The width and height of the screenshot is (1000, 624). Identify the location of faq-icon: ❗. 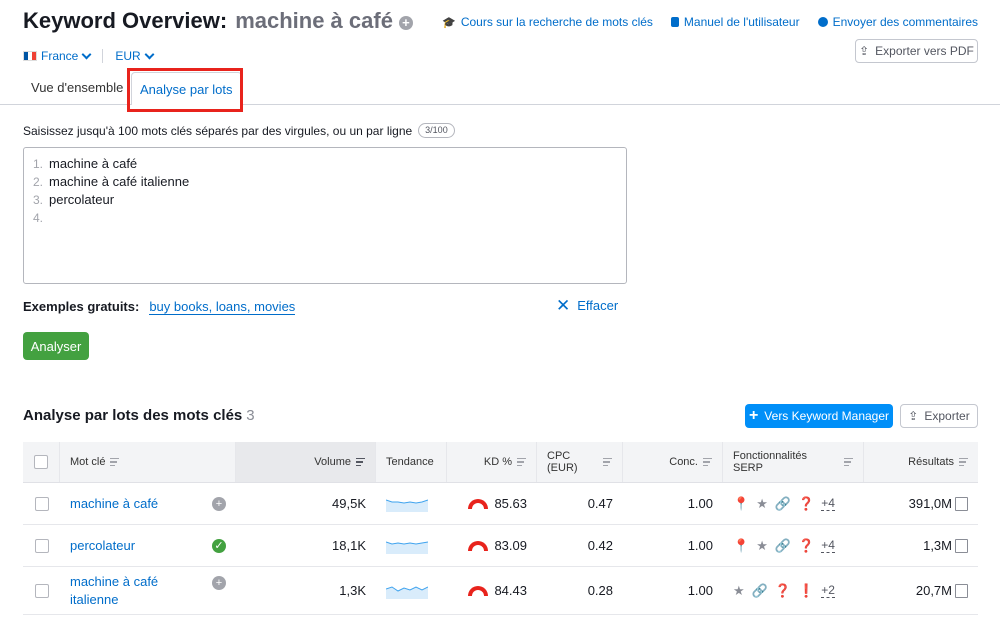
(806, 590).